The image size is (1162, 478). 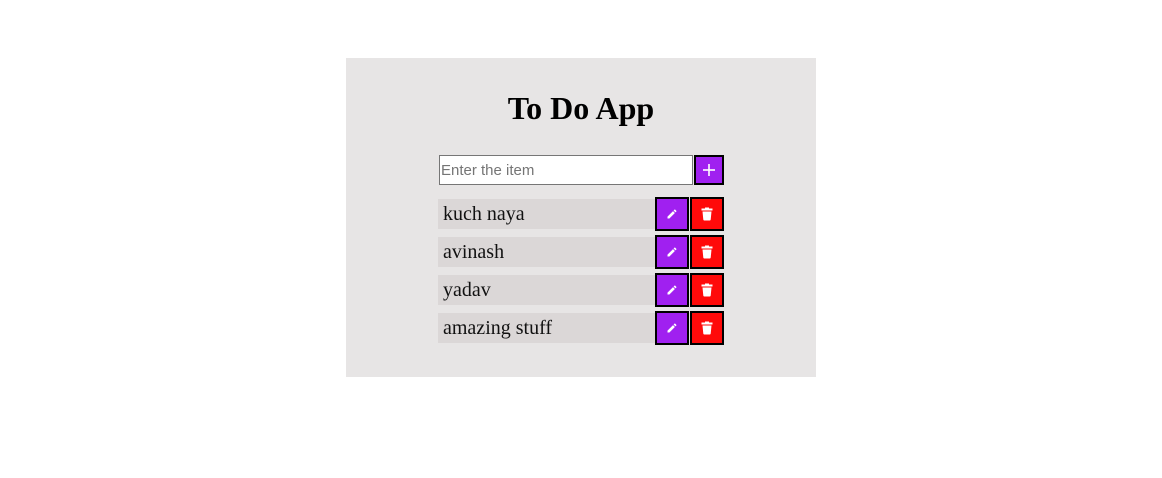 I want to click on item-input, so click(x=566, y=170).